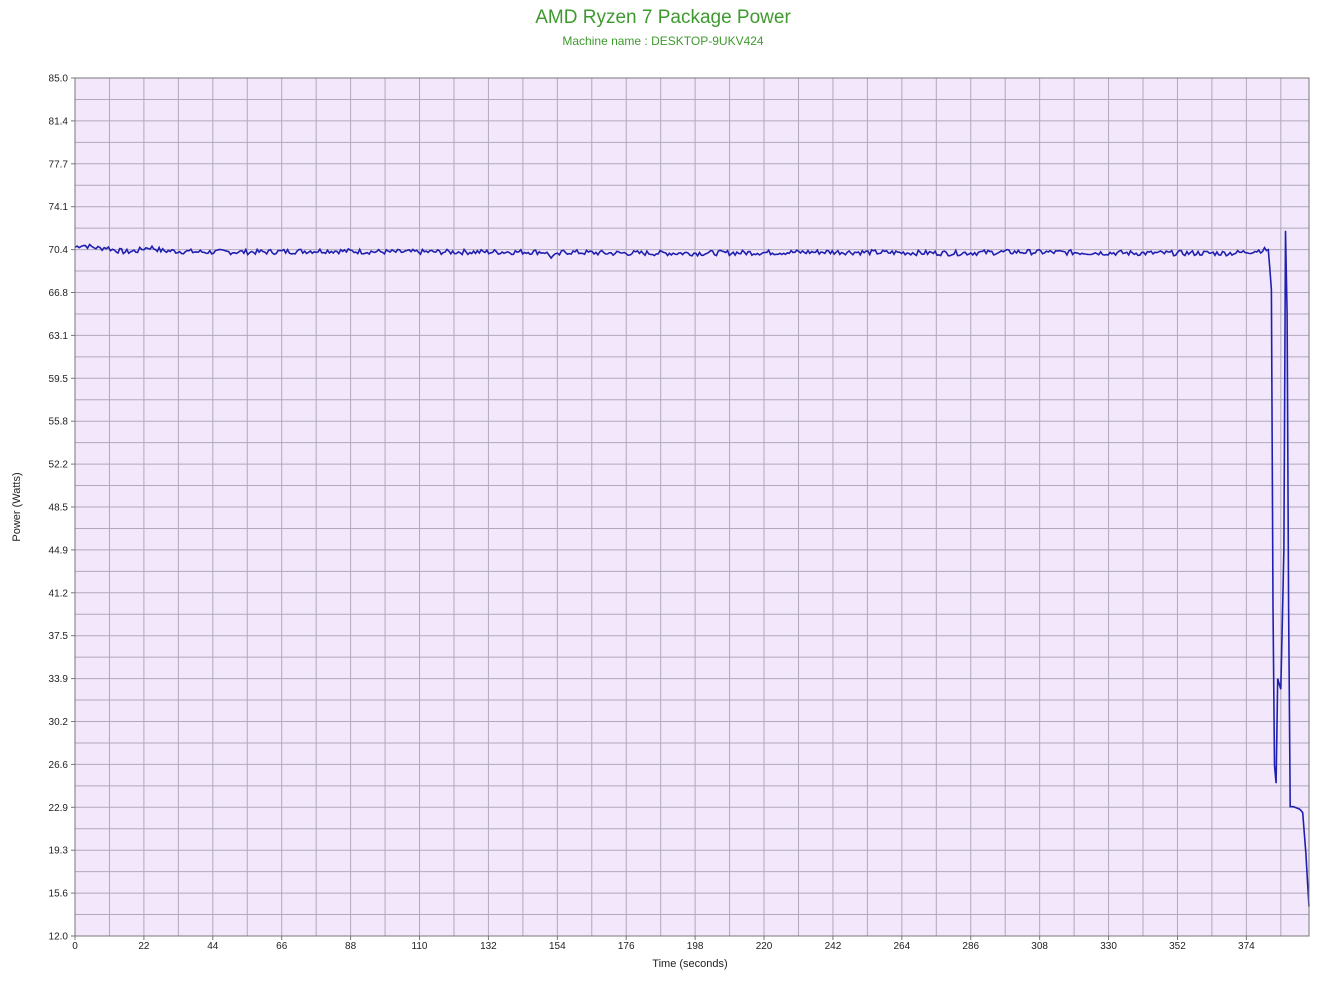 This screenshot has width=1326, height=994. What do you see at coordinates (75, 946) in the screenshot?
I see `x-tick-label: 0` at bounding box center [75, 946].